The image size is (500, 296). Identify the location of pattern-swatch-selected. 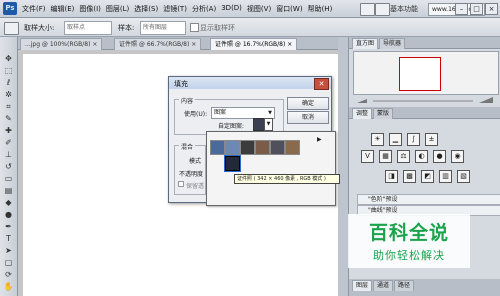
(232, 163).